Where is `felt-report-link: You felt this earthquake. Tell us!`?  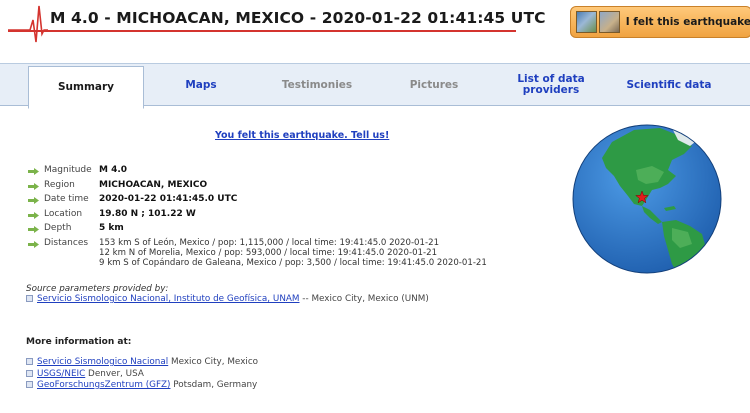
felt-report-link: You felt this earthquake. Tell us! is located at coordinates (302, 135).